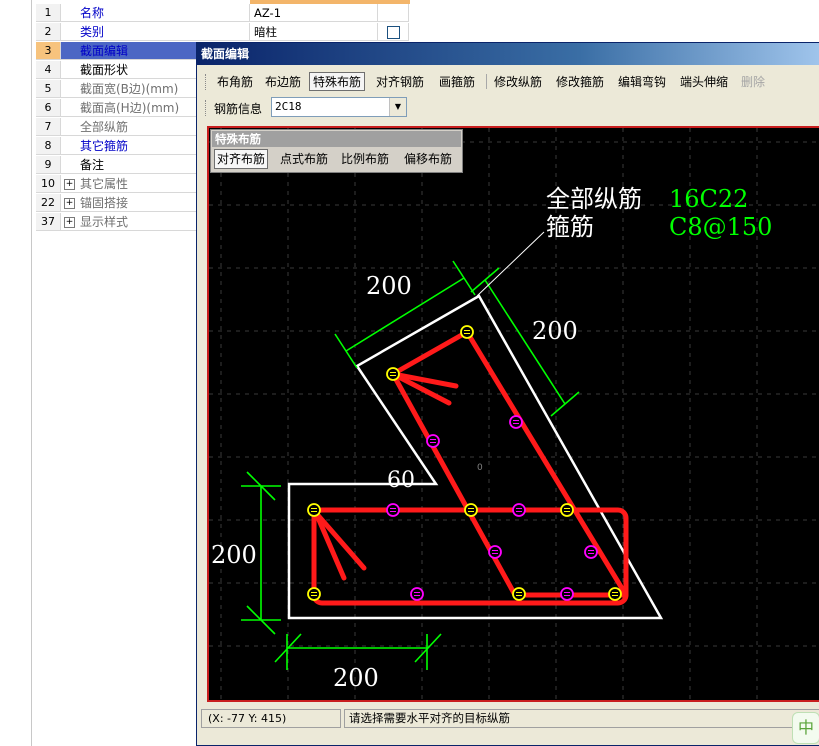 The height and width of the screenshot is (746, 819). I want to click on toolbar-button: 编辑弯钩, so click(642, 81).